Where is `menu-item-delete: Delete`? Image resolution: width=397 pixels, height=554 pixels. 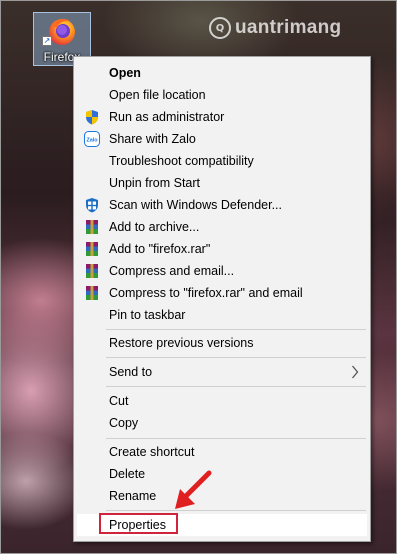 menu-item-delete: Delete is located at coordinates (222, 474).